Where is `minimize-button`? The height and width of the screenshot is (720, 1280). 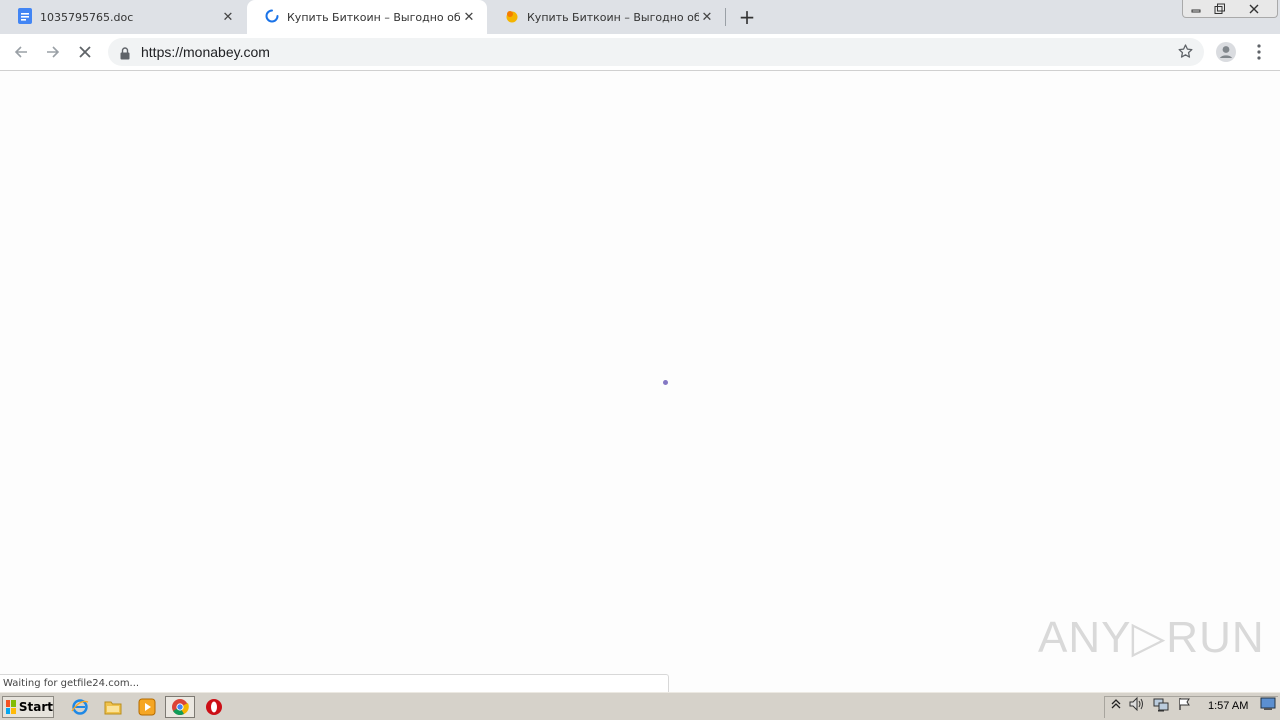
minimize-button is located at coordinates (1196, 9).